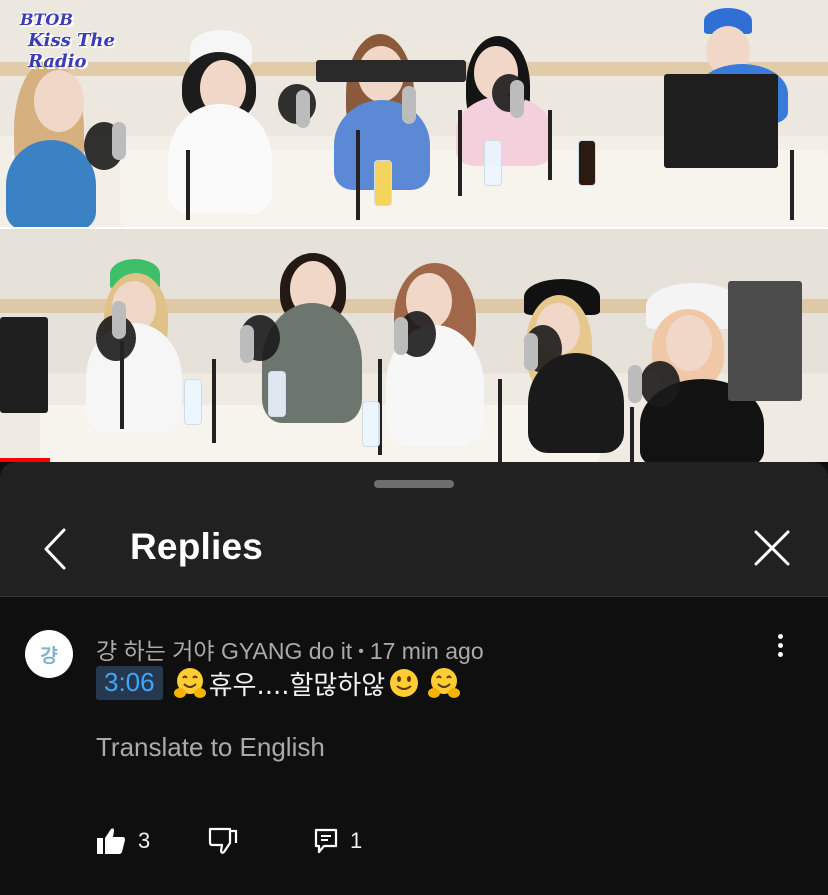 Image resolution: width=828 pixels, height=895 pixels. I want to click on reply-count: 1, so click(356, 840).